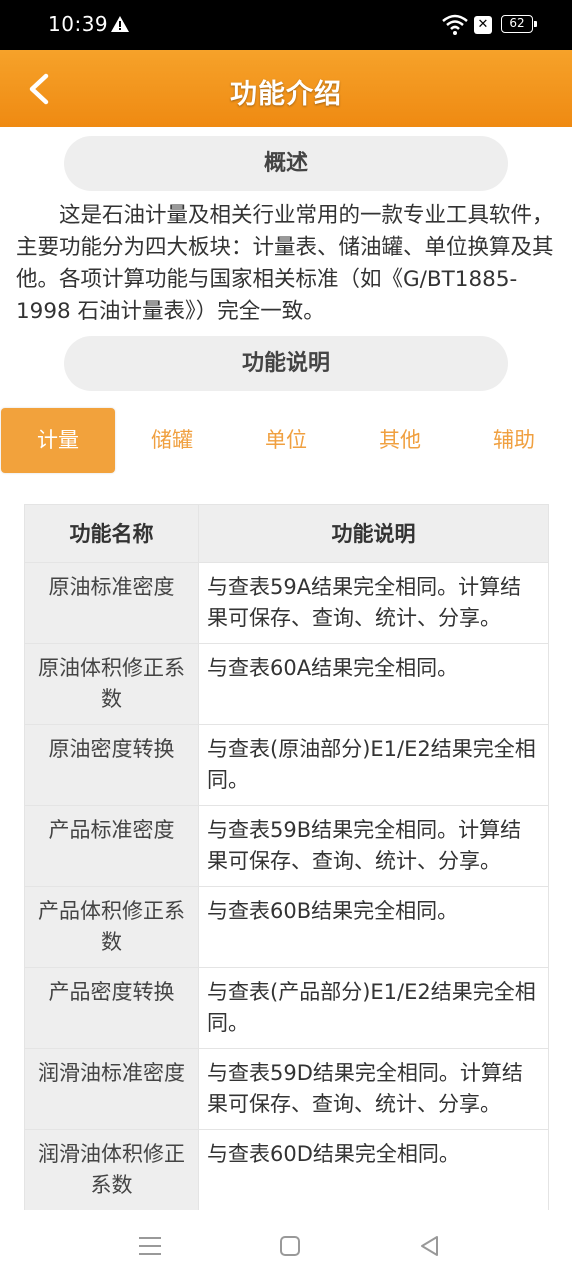  What do you see at coordinates (111, 1089) in the screenshot?
I see `function-name: 润滑油标准密度` at bounding box center [111, 1089].